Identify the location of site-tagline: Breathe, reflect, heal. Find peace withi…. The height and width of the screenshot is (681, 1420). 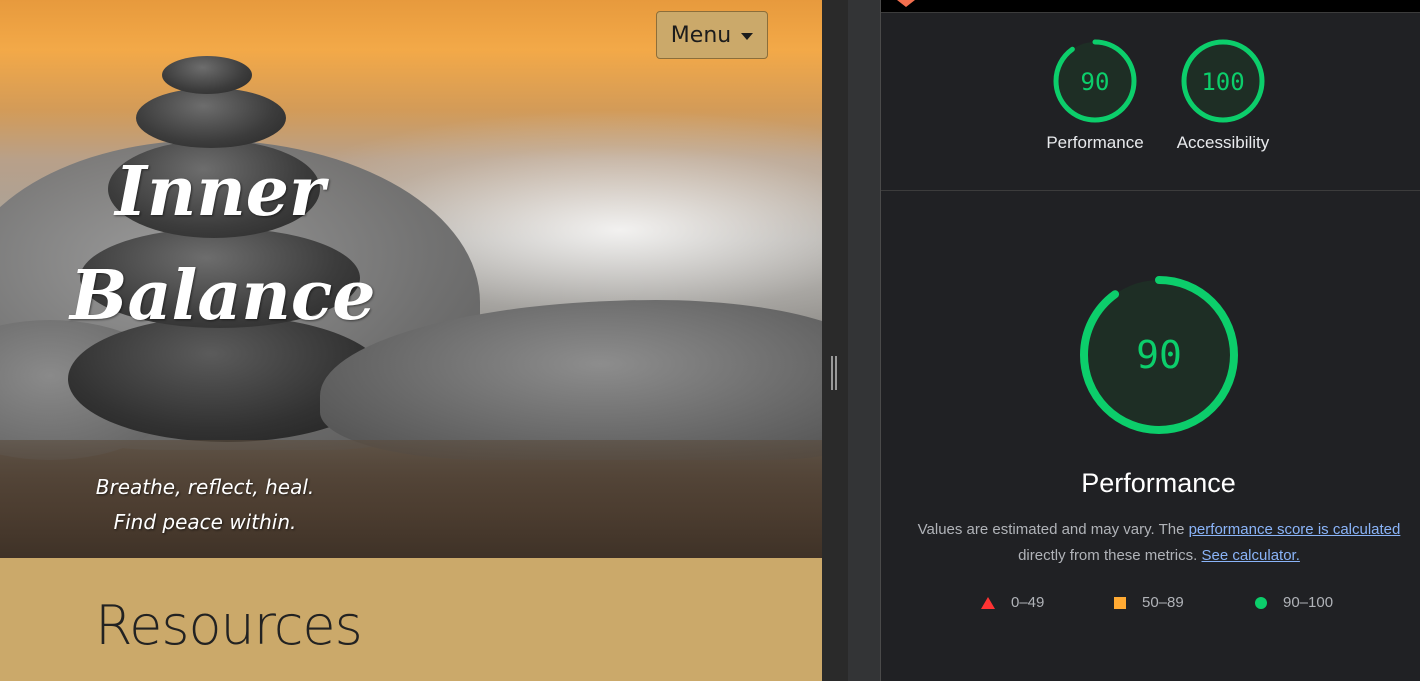
(205, 505).